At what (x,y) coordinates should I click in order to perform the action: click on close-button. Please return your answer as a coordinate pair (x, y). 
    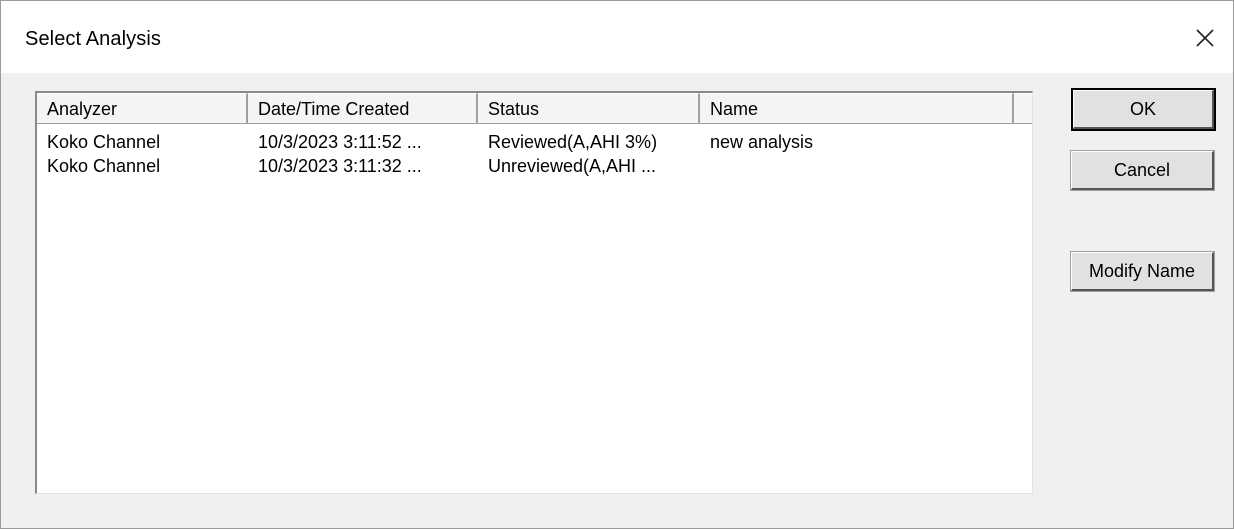
    Looking at the image, I should click on (1205, 38).